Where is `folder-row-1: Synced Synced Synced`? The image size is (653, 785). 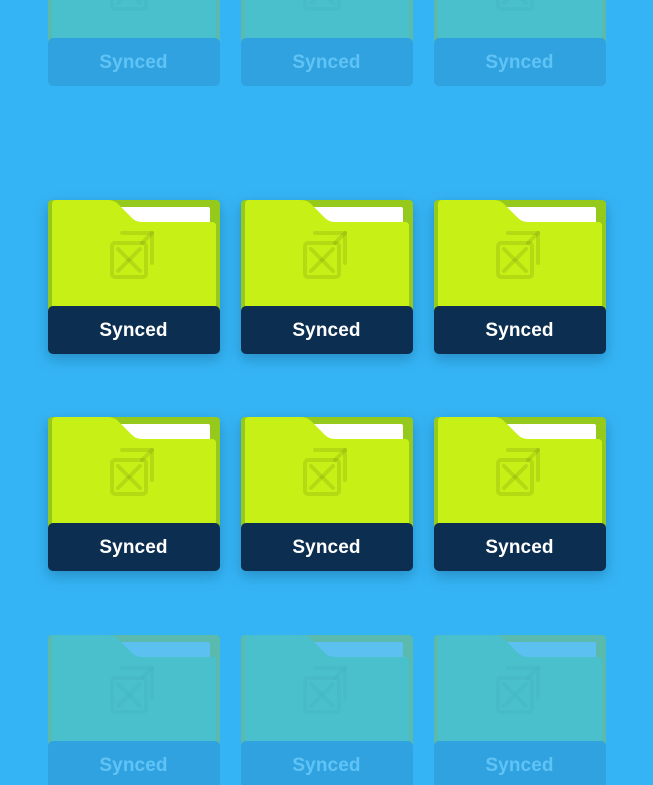 folder-row-1: Synced Synced Synced is located at coordinates (326, 43).